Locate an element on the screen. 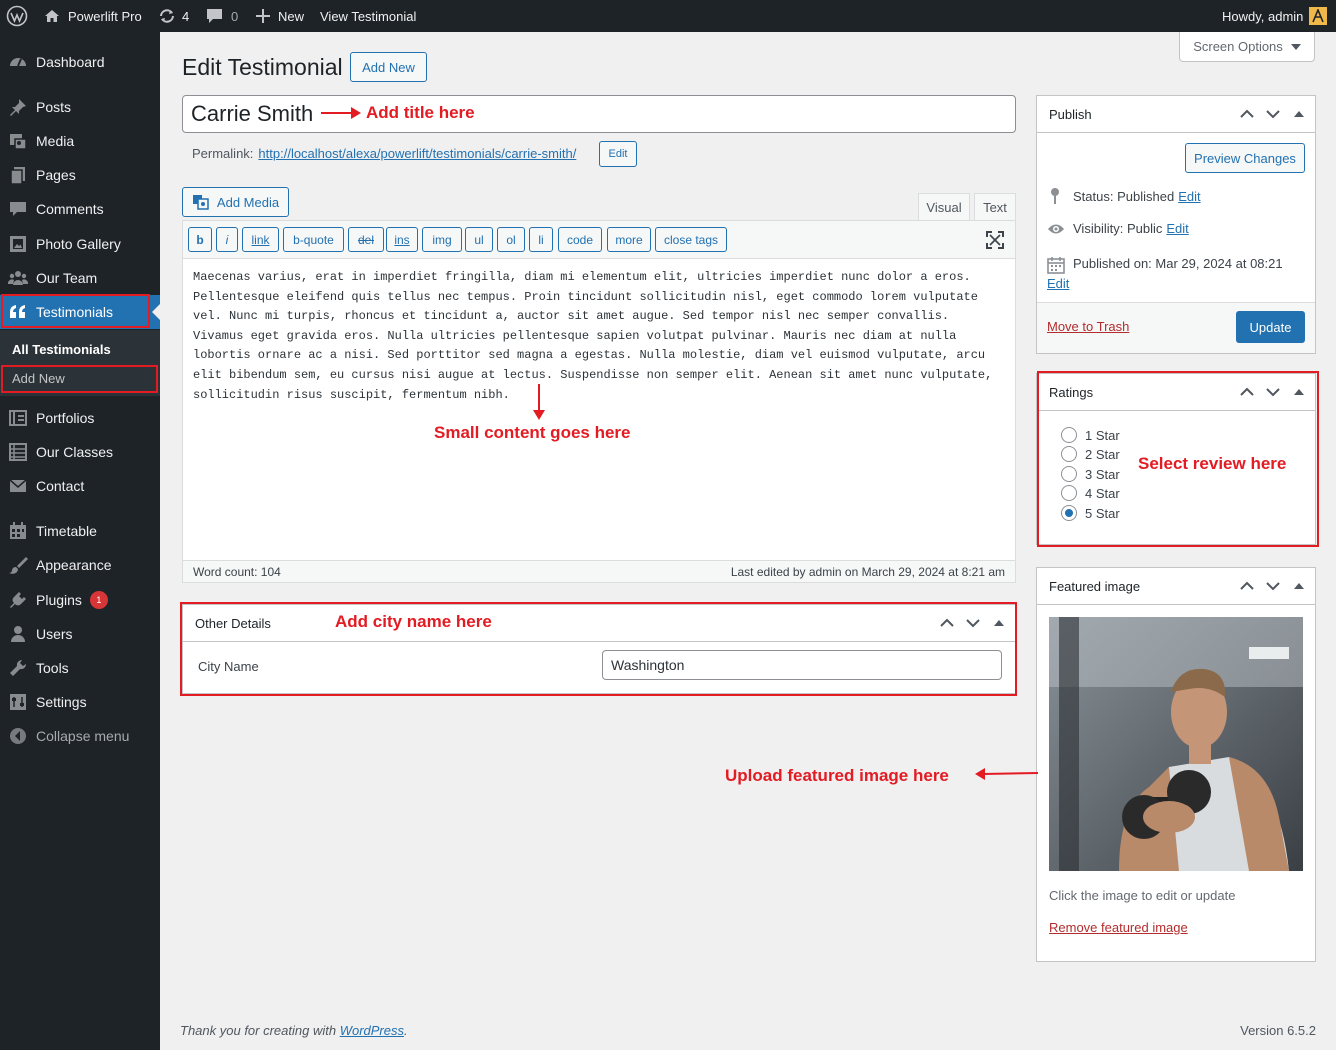 The image size is (1336, 1050). annotation-city: Add city name here is located at coordinates (413, 621).